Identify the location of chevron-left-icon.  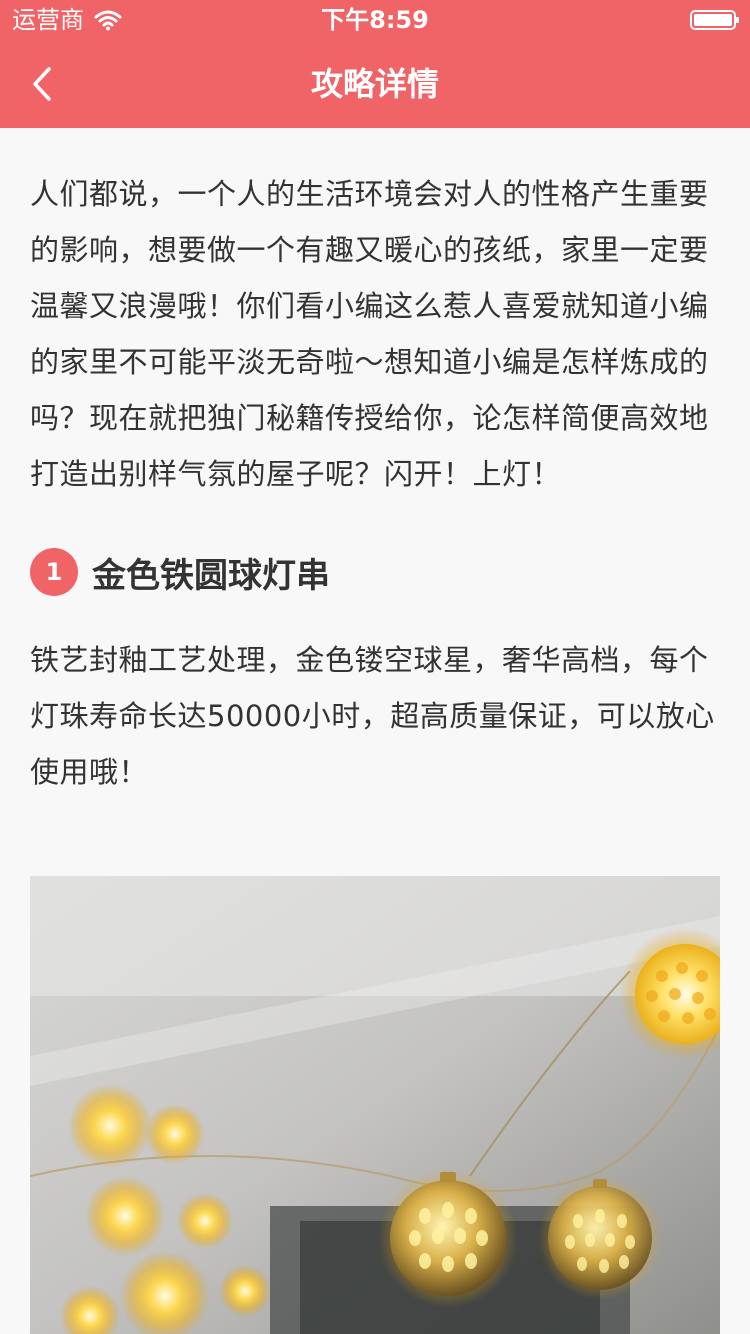
(42, 84).